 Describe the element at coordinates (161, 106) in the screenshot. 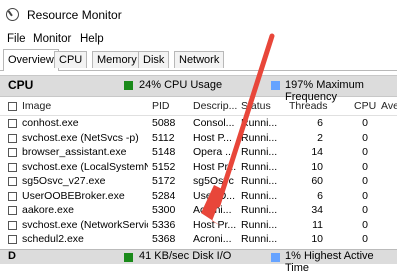

I see `column-pid: PID` at that location.